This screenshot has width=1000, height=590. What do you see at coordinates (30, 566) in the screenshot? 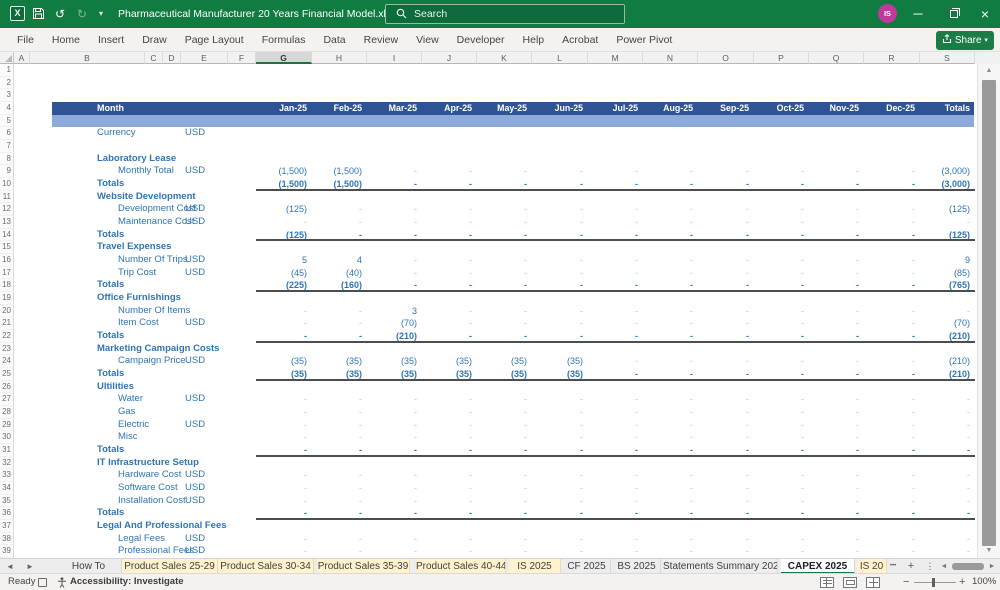
I see `sheet-nav-right-icon: ►` at bounding box center [30, 566].